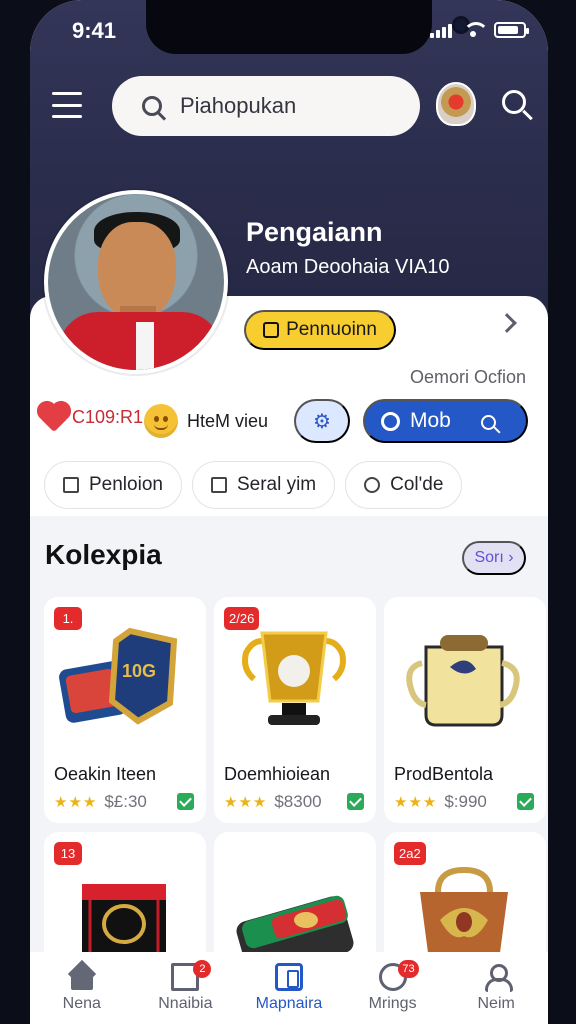  What do you see at coordinates (118, 676) in the screenshot?
I see `badge-patches-image: 10G` at bounding box center [118, 676].